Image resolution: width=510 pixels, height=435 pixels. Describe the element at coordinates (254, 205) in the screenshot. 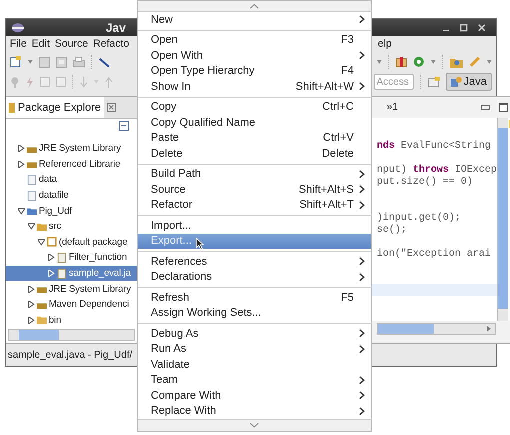

I see `menu-item: Refactor Shift+Alt+T` at that location.